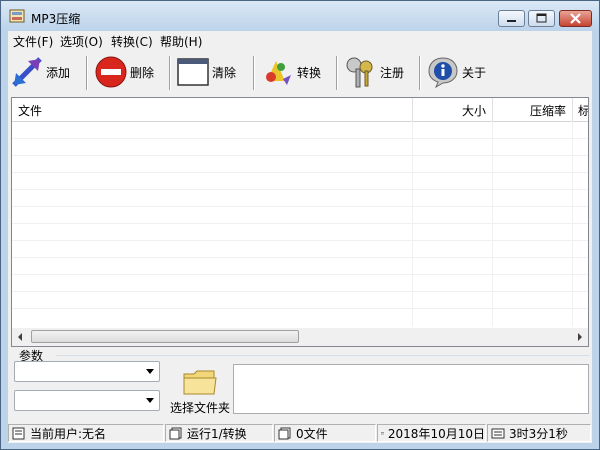  I want to click on clear-button: 清除, so click(206, 72).